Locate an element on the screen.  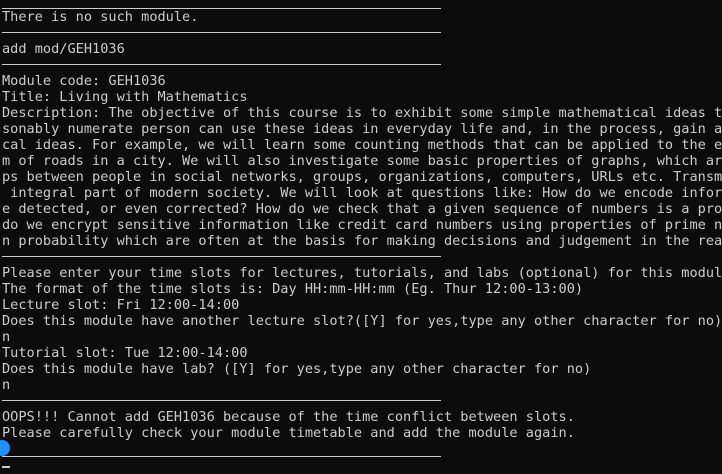
user-command-line: add mod/GEH1036 is located at coordinates (63, 49).